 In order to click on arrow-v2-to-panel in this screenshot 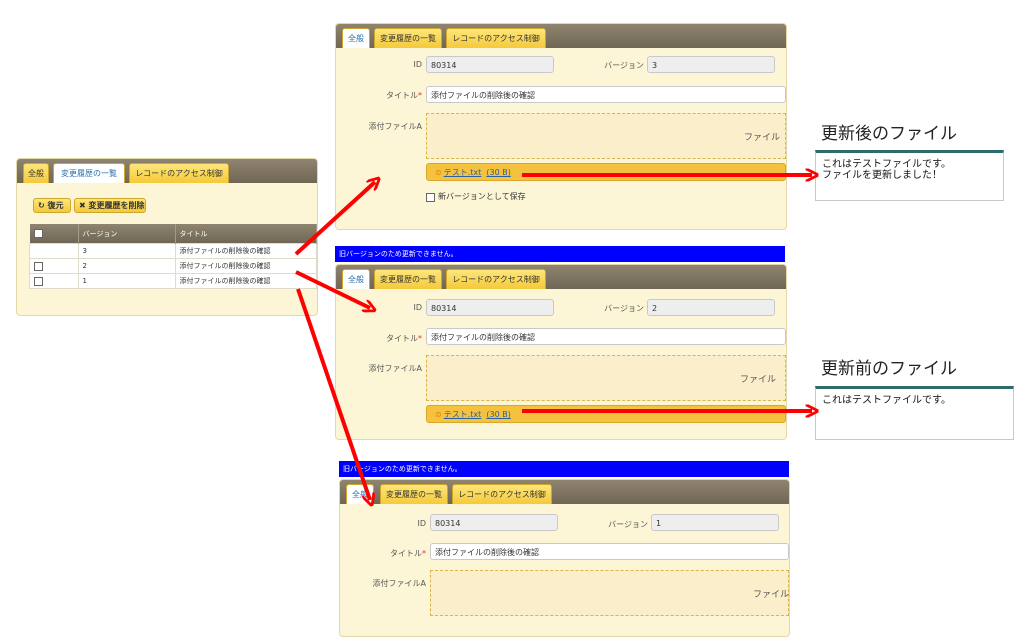, I will do `click(332, 289)`.